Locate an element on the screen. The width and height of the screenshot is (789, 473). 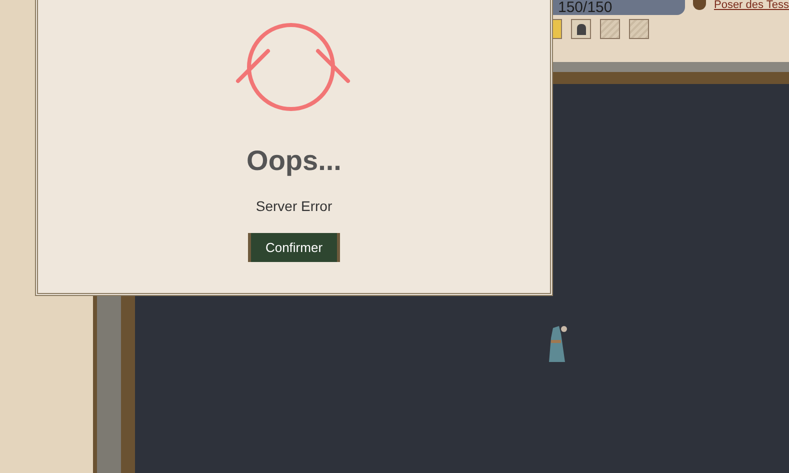
error-message: Server Error is located at coordinates (294, 206).